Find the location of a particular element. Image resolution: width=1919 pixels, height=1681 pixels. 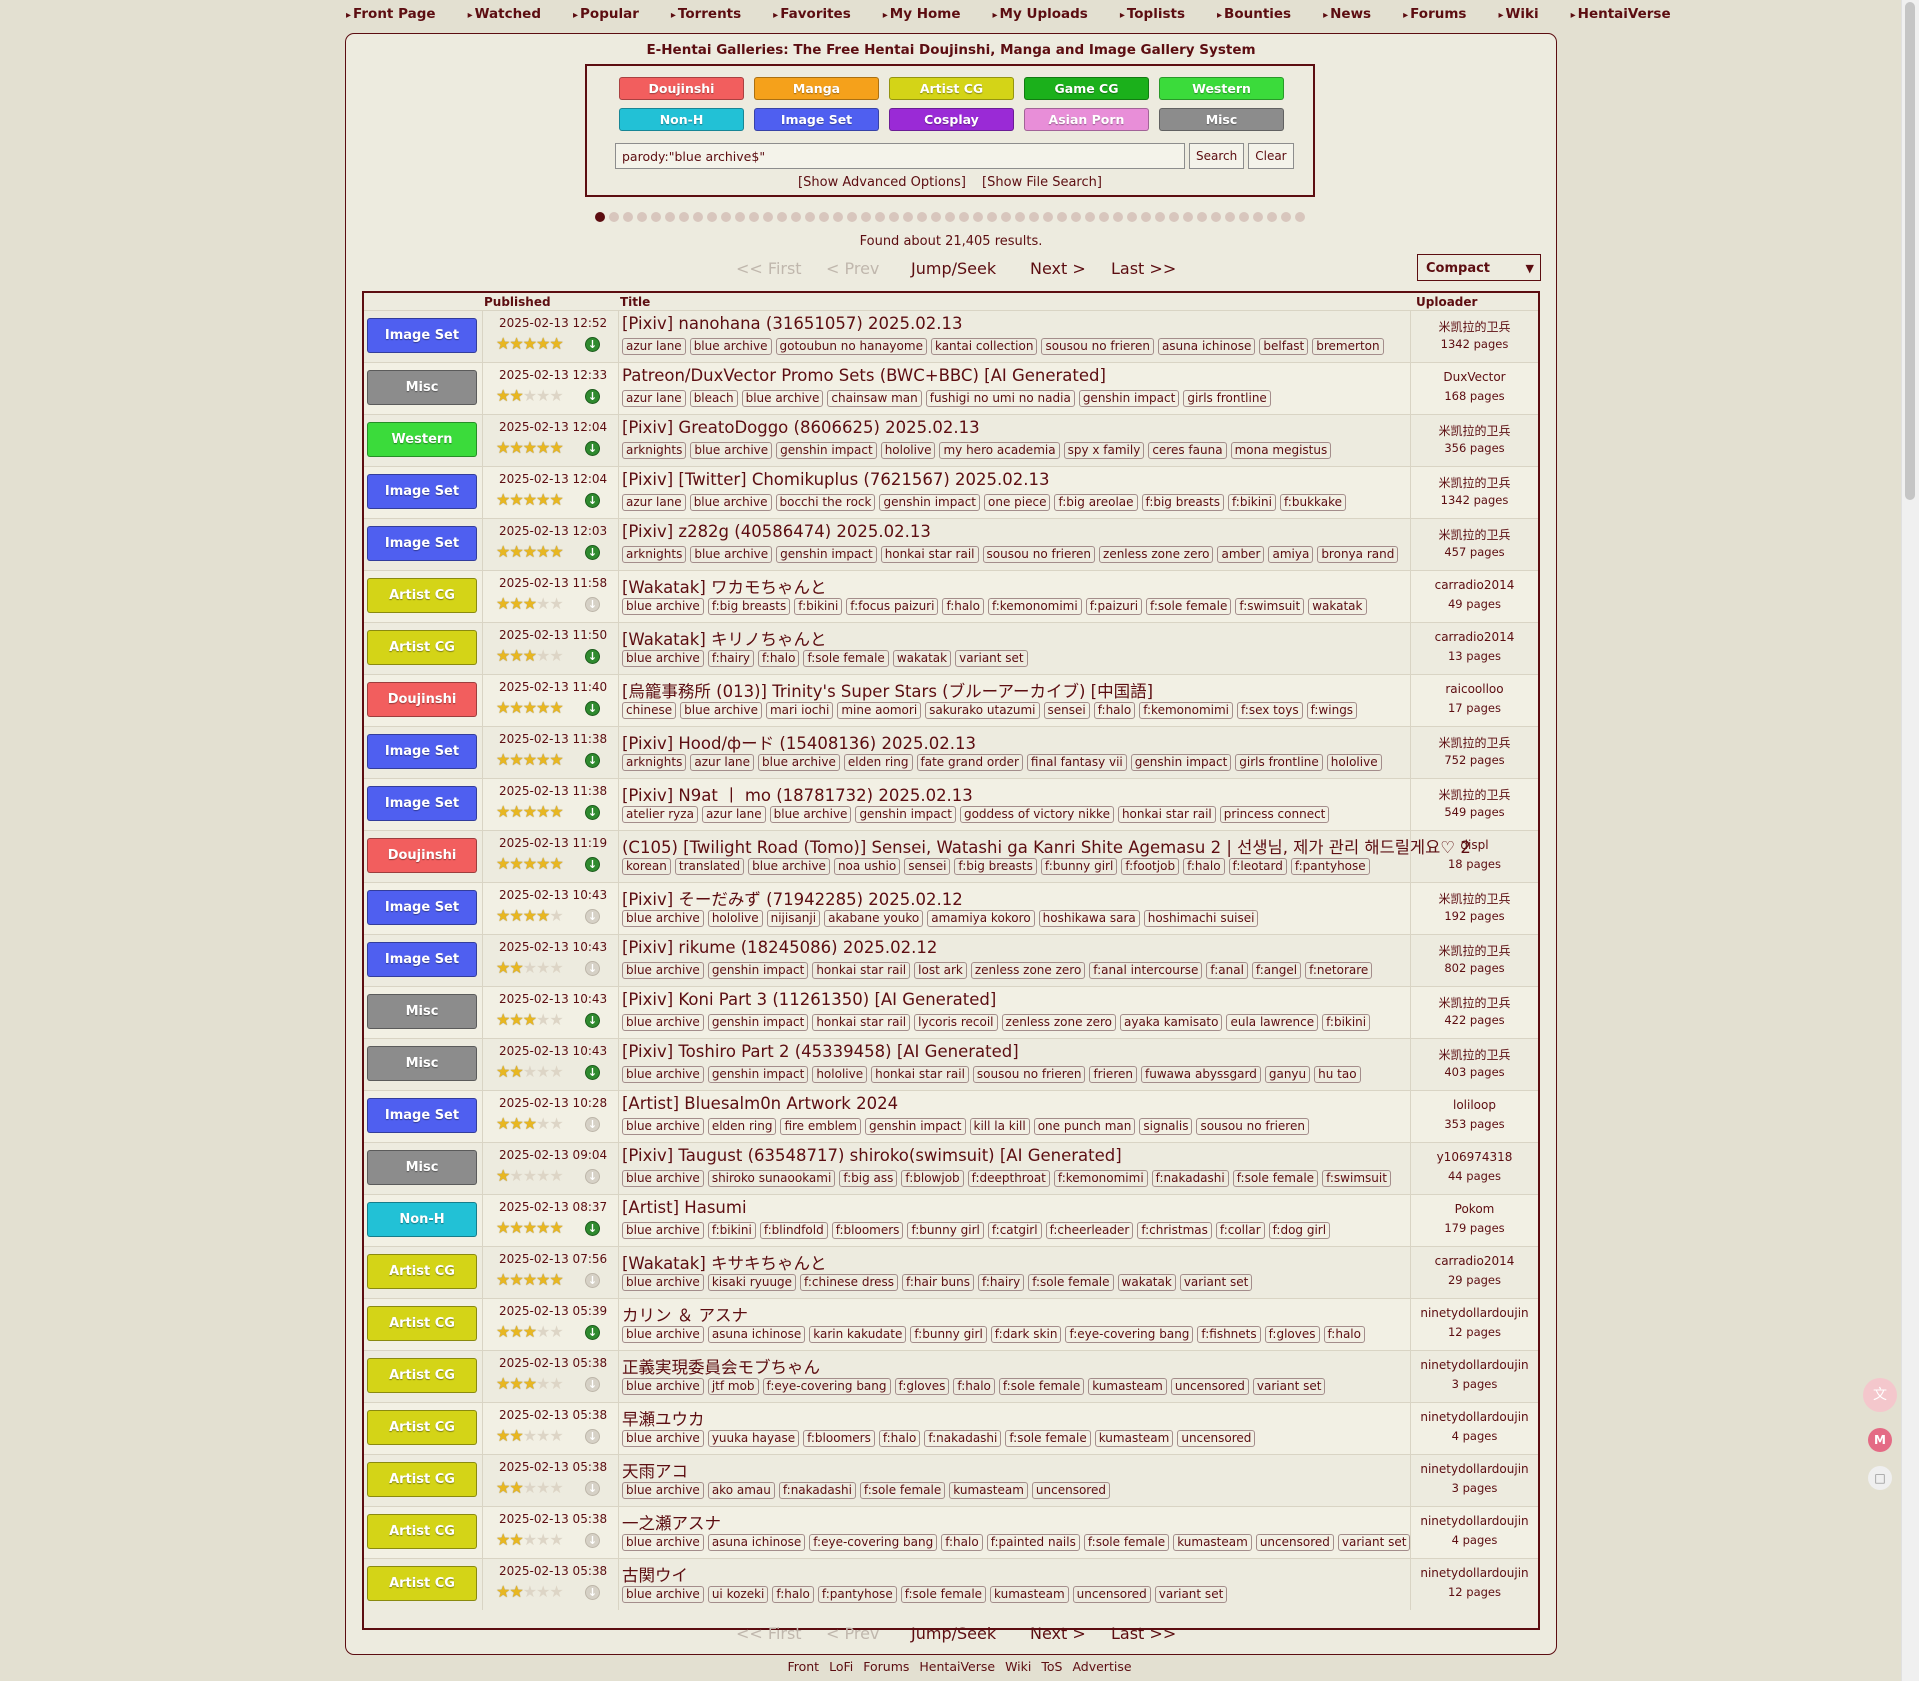

translate-icon: 文 is located at coordinates (1880, 1395).